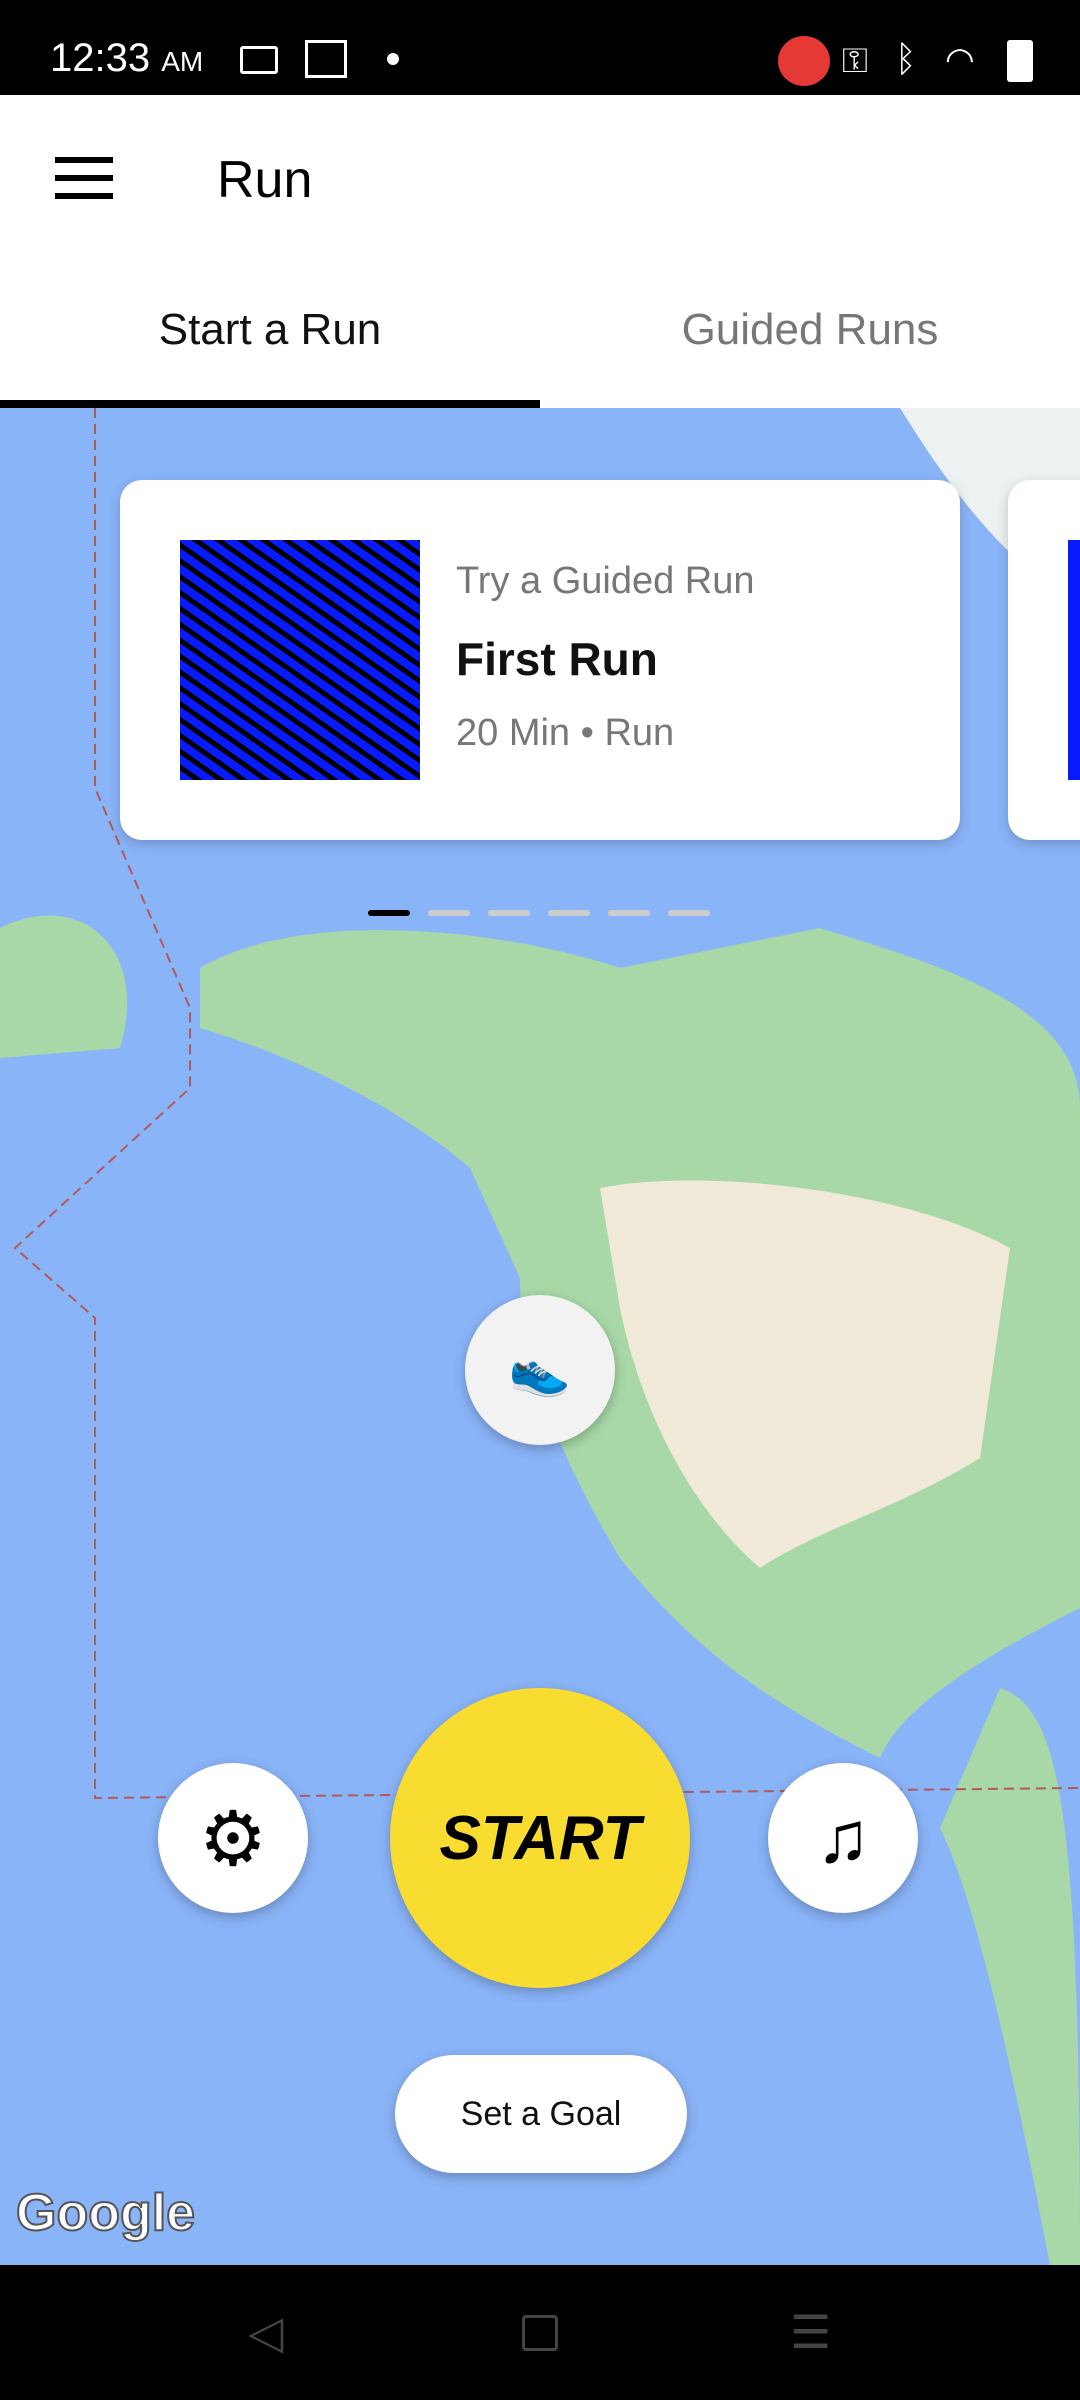  I want to click on guided-run-artwork, so click(300, 660).